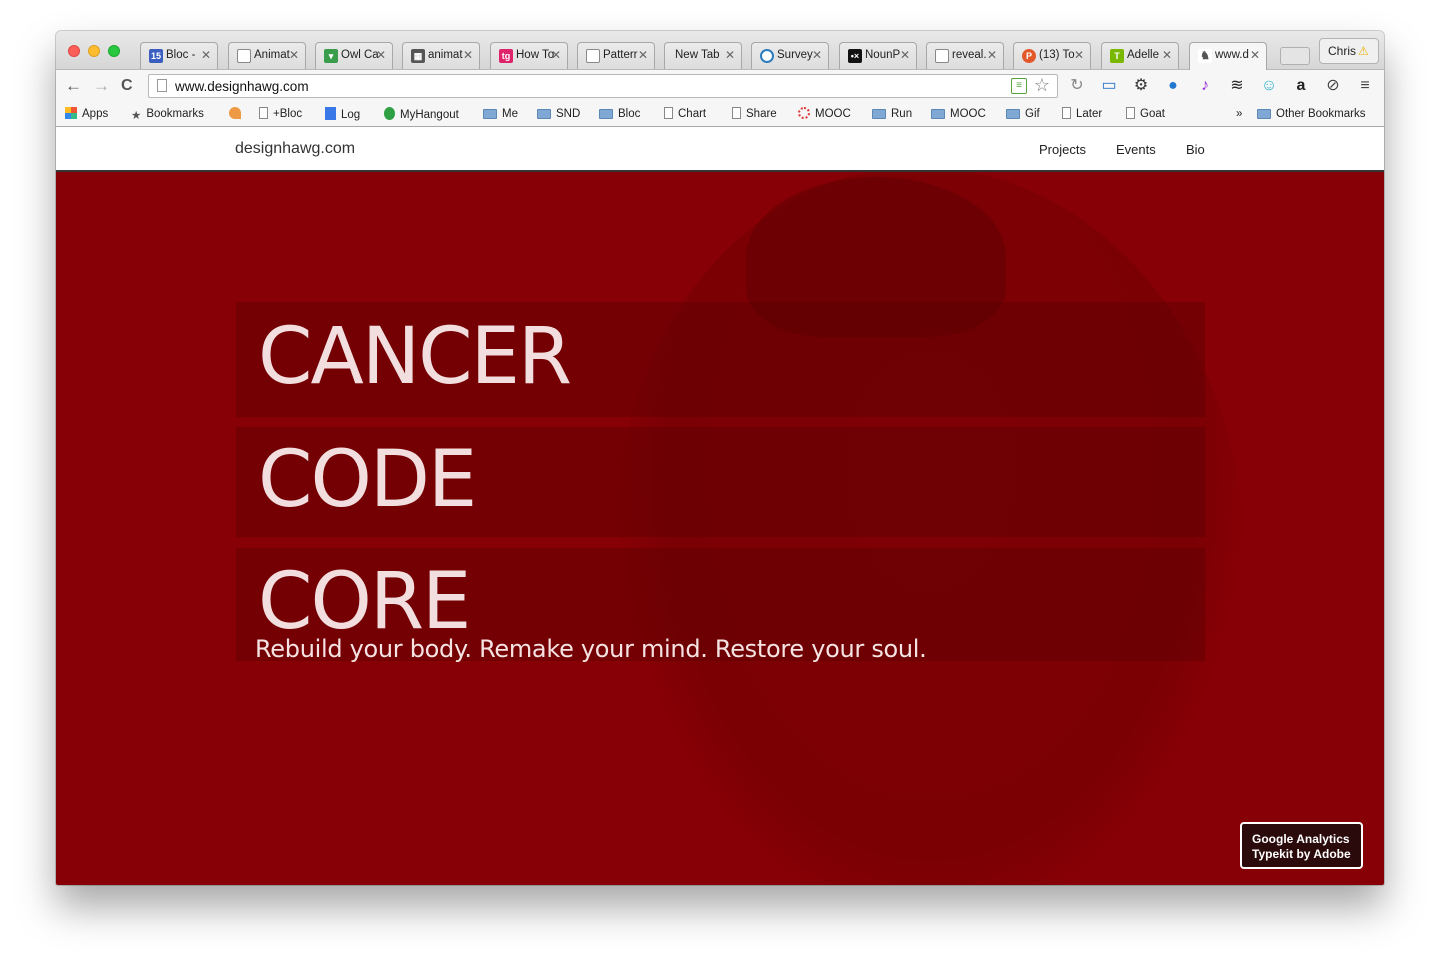 The image size is (1440, 965). Describe the element at coordinates (558, 114) in the screenshot. I see `bookmark-folder-snd: SND` at that location.